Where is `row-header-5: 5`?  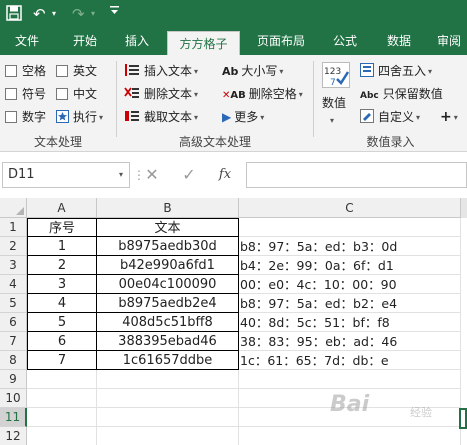 row-header-5: 5 is located at coordinates (13, 303).